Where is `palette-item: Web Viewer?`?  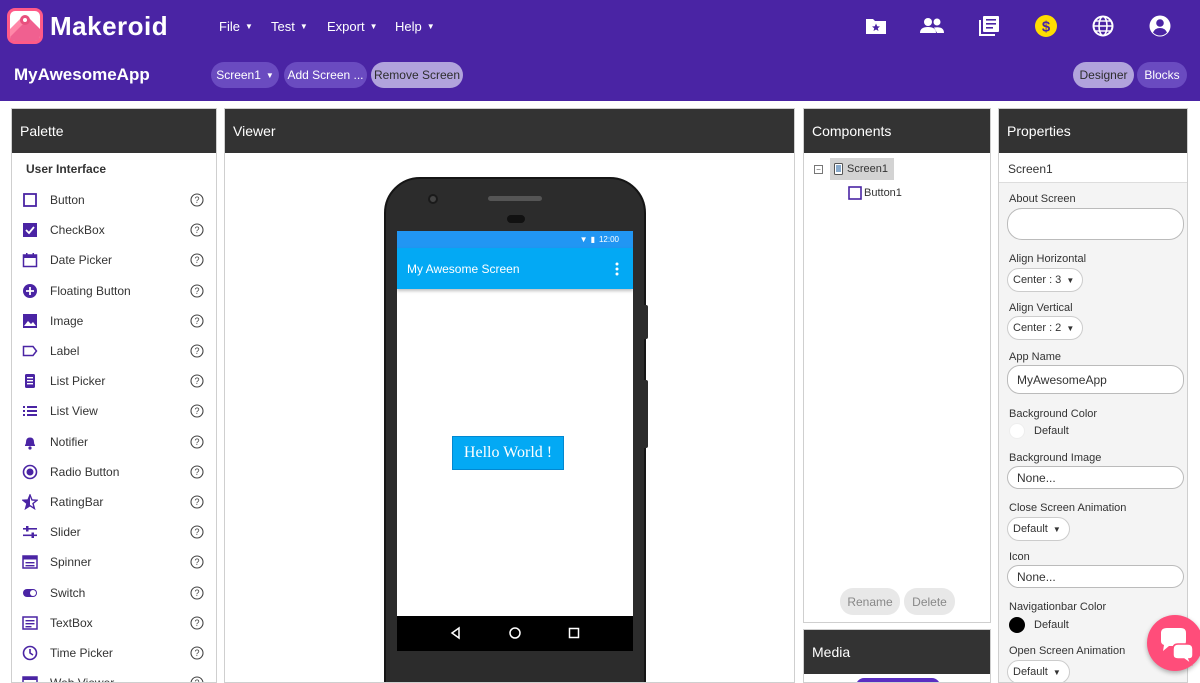 palette-item: Web Viewer? is located at coordinates (114, 675).